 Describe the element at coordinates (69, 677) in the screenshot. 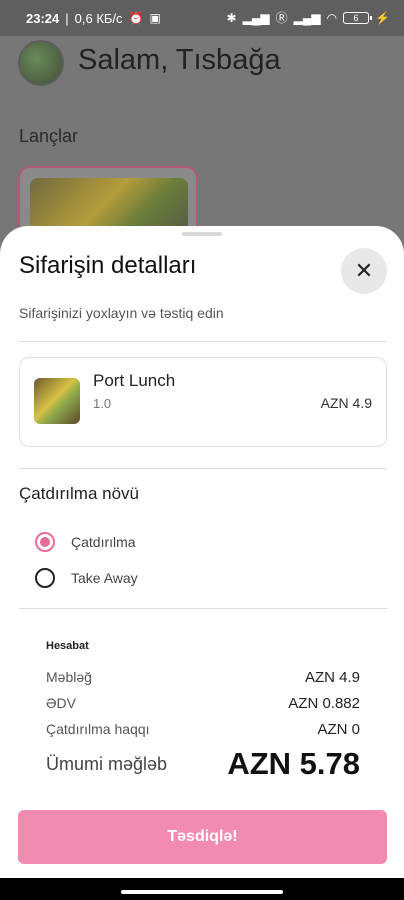

I see `summary-label: Məbləğ` at that location.